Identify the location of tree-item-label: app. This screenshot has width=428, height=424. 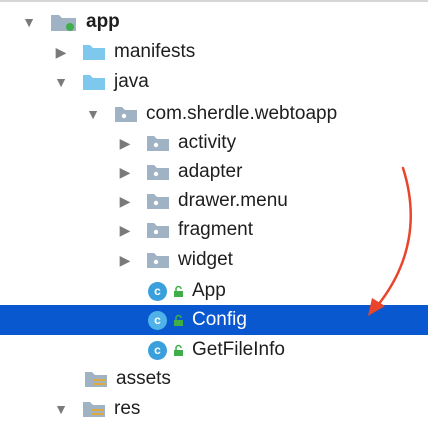
(103, 21).